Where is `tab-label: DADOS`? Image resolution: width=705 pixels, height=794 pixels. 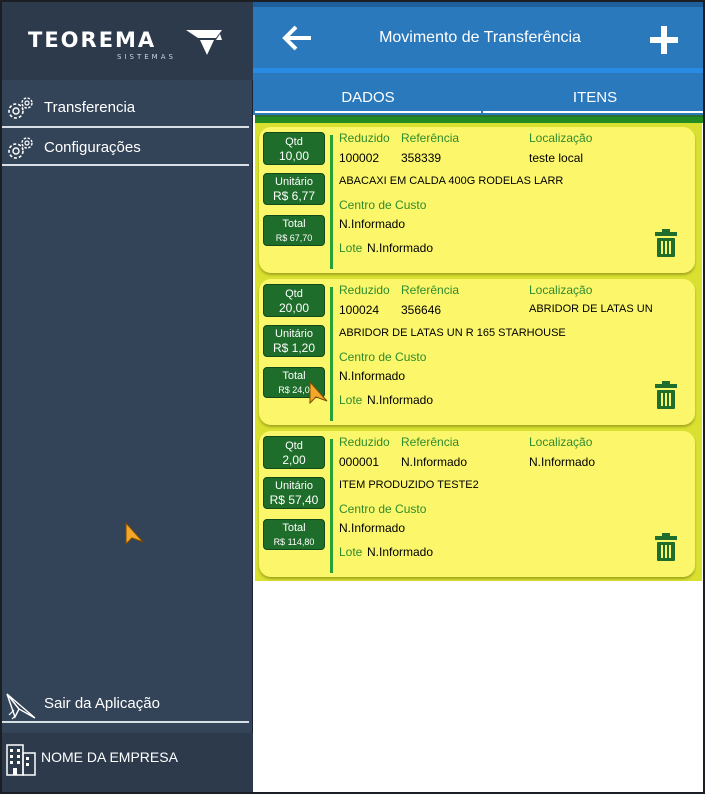 tab-label: DADOS is located at coordinates (368, 97).